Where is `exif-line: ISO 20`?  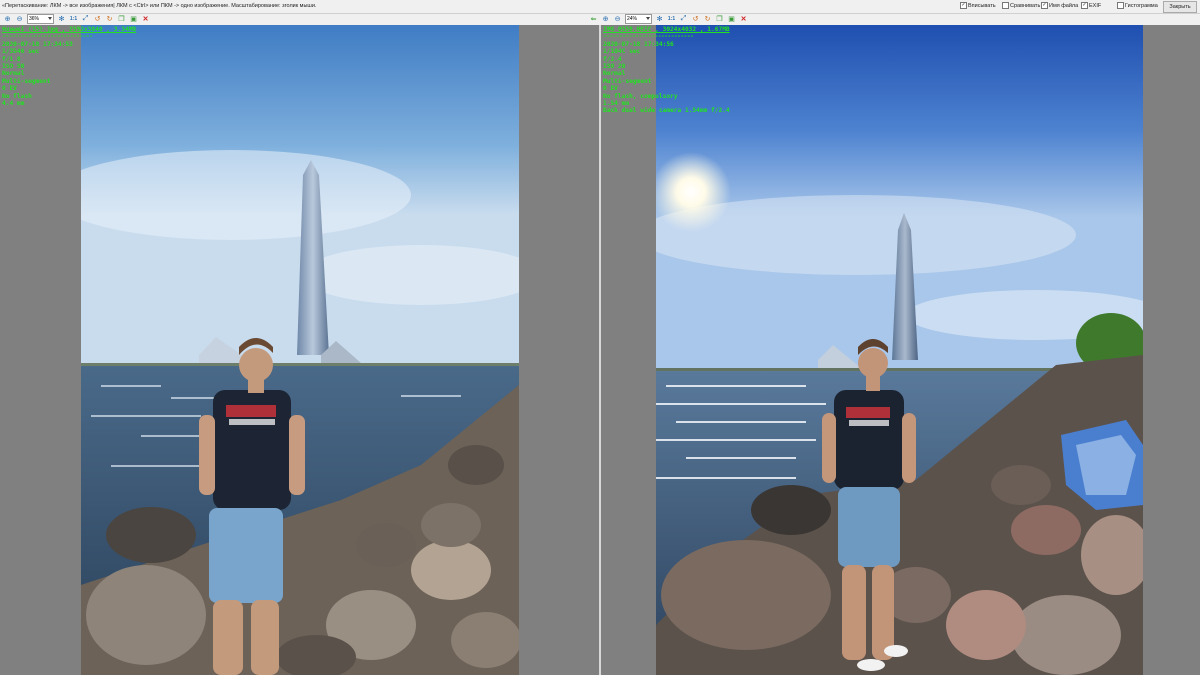
exif-line: ISO 20 is located at coordinates (614, 67).